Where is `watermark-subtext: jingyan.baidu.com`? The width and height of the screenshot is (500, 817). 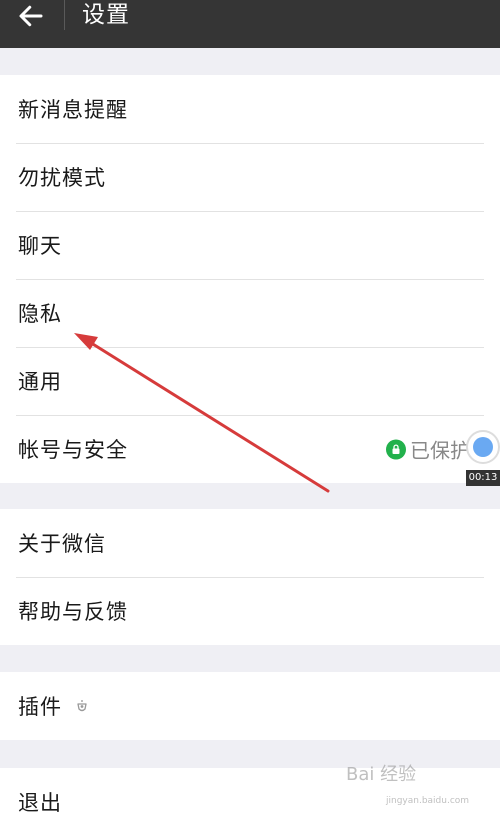
watermark-subtext: jingyan.baidu.com is located at coordinates (428, 801).